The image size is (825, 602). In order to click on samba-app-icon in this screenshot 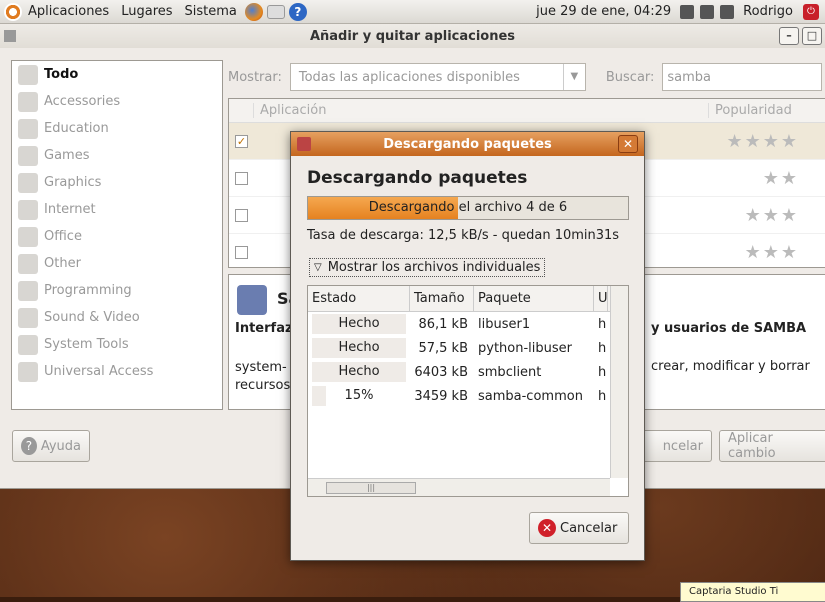, I will do `click(252, 300)`.